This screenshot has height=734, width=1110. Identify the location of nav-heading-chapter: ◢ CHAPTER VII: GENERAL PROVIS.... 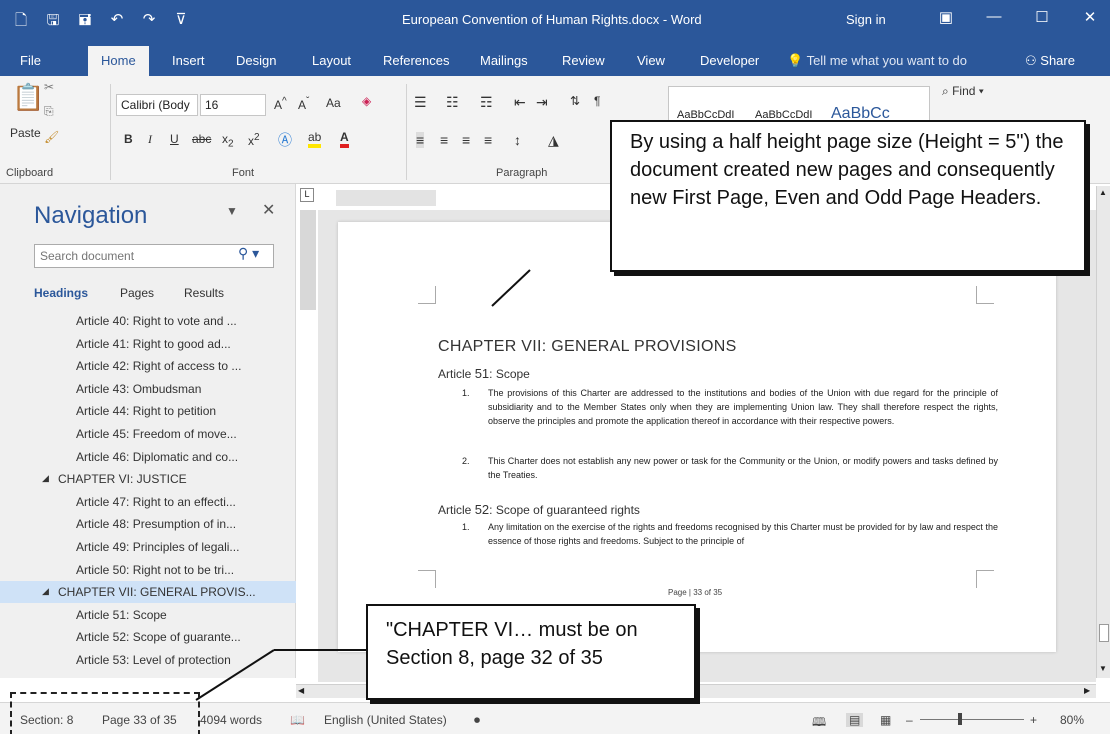
(148, 592).